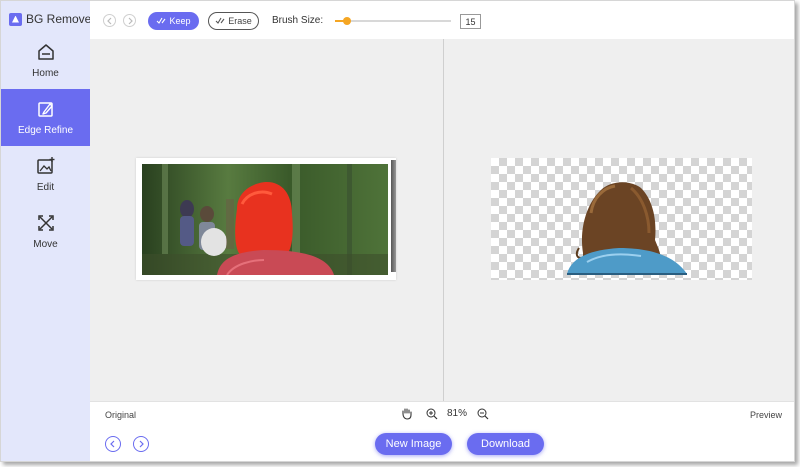 This screenshot has width=800, height=467. Describe the element at coordinates (45, 187) in the screenshot. I see `sidebar-item-label: Edit` at that location.